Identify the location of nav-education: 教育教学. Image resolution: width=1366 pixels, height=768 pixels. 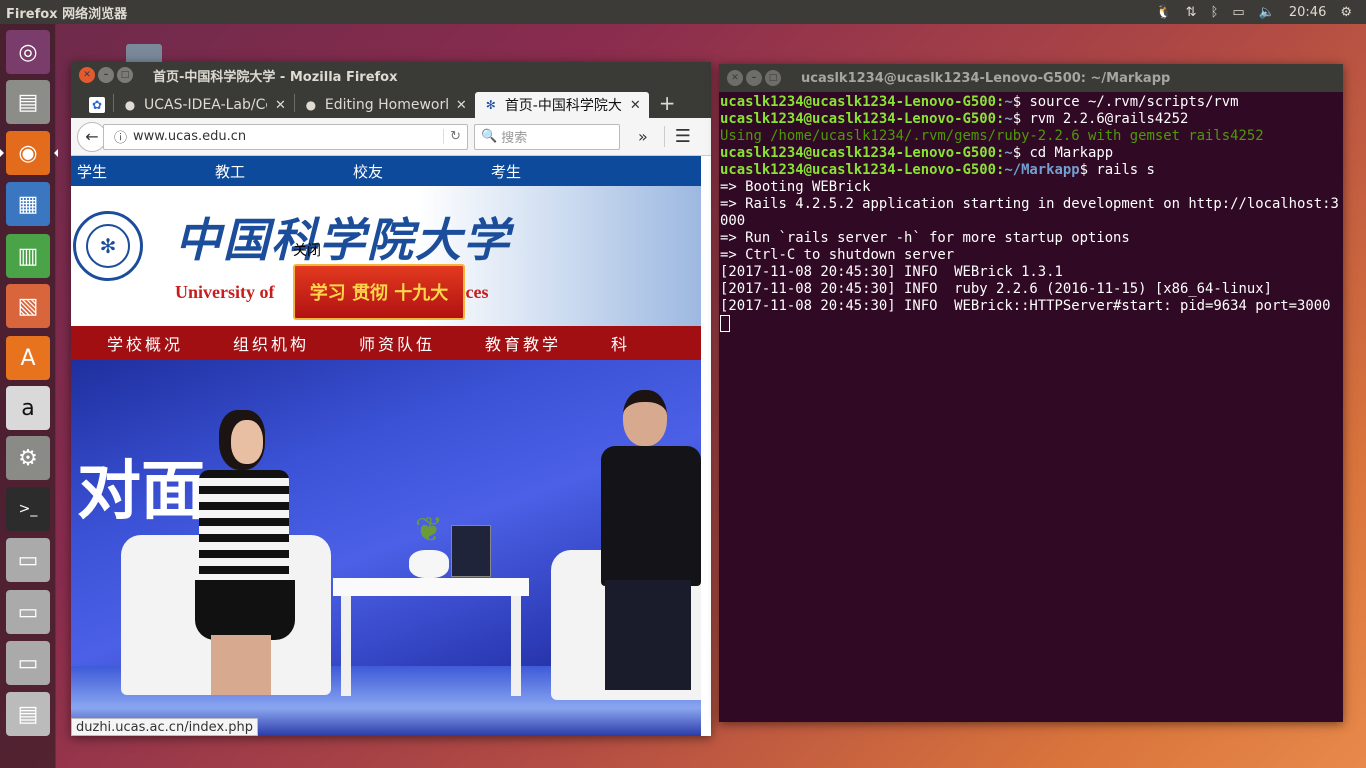
(512, 343).